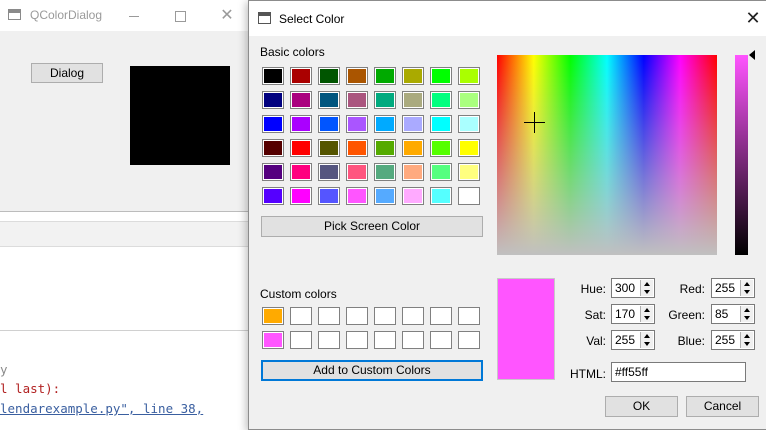 Image resolution: width=766 pixels, height=430 pixels. I want to click on pick-screen-color-button: Pick Screen Color, so click(372, 226).